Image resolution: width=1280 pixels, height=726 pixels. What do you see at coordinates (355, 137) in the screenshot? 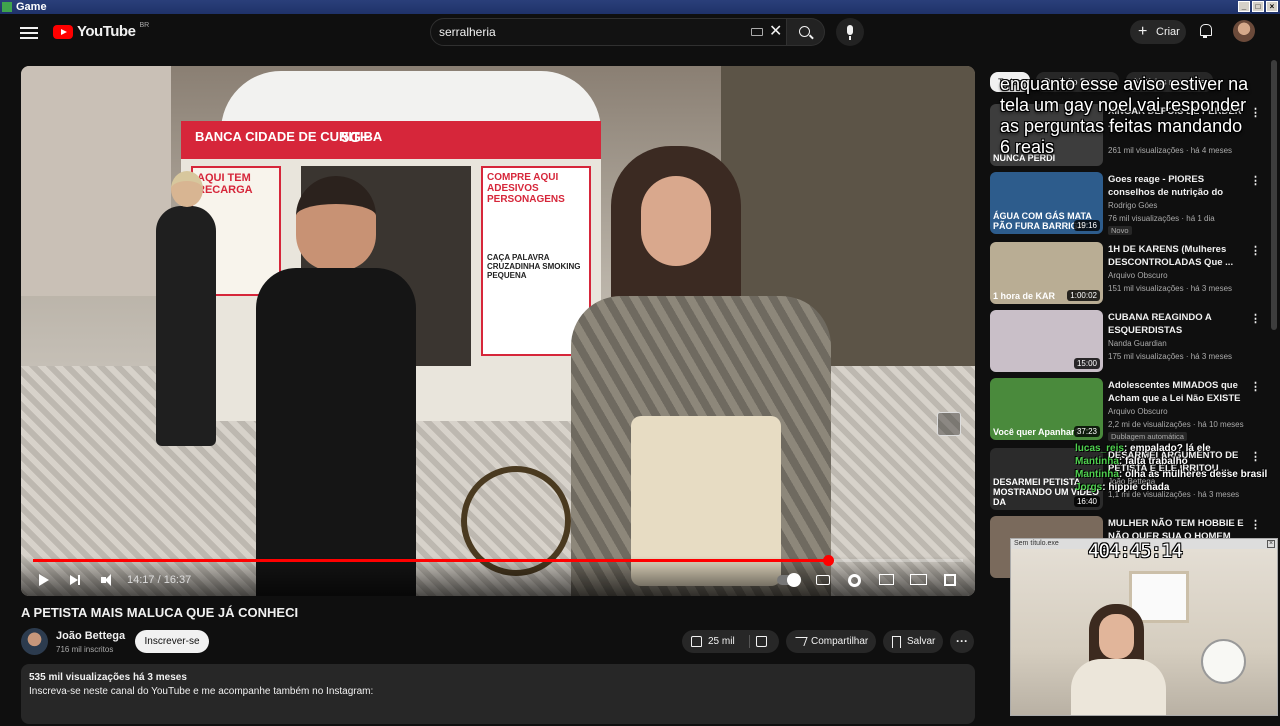
I see `newsstand-5g-badge: 5G+` at bounding box center [355, 137].